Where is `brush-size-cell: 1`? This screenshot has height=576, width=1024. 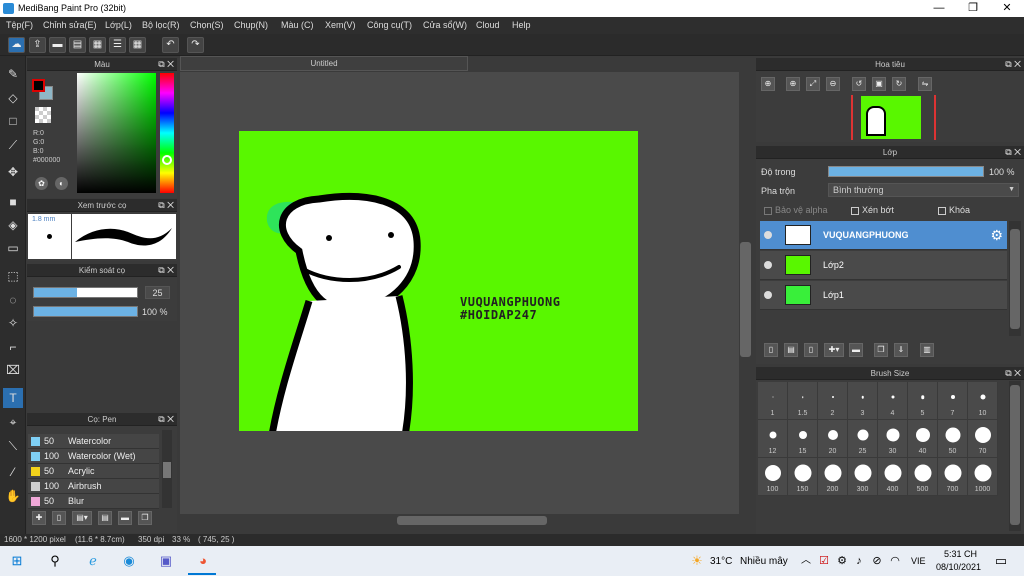 brush-size-cell: 1 is located at coordinates (773, 401).